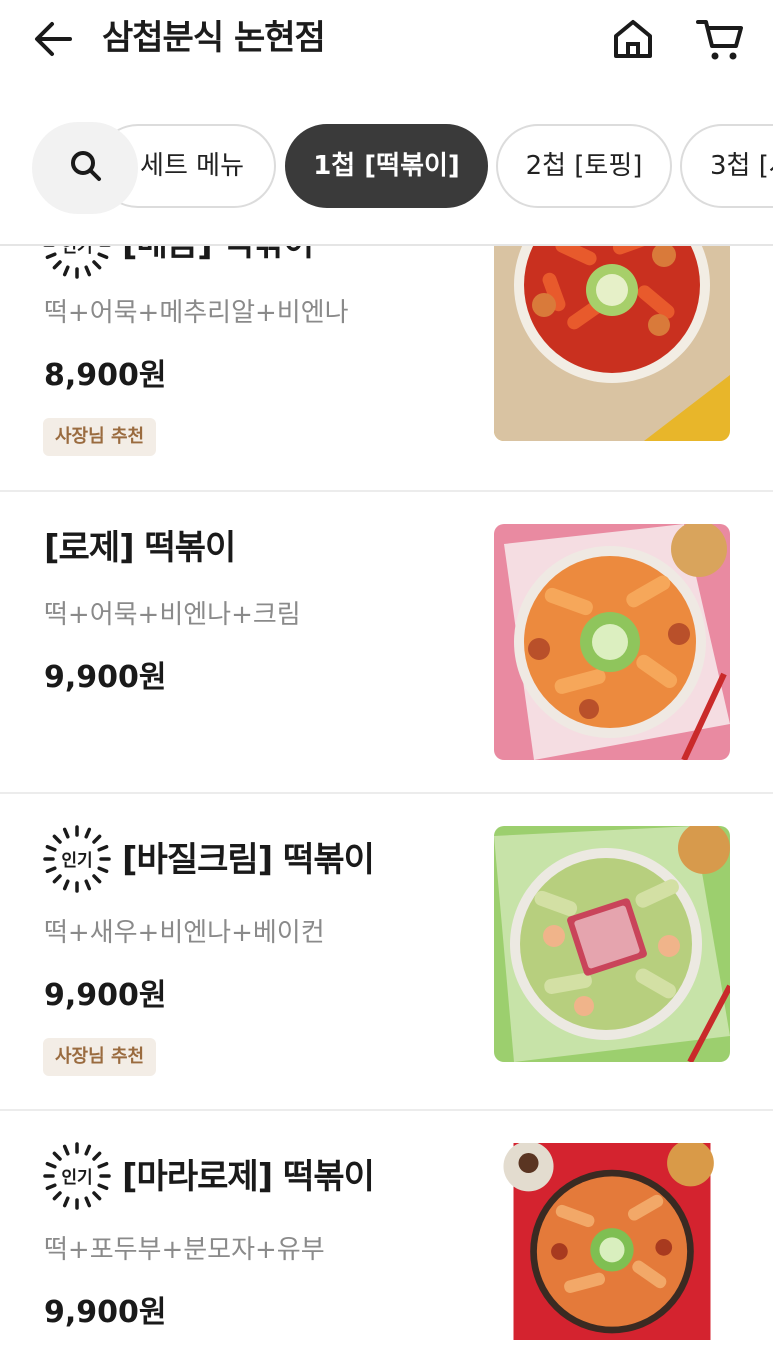 This screenshot has width=773, height=1371. What do you see at coordinates (172, 615) in the screenshot?
I see `menu-item-description: 떡+어묵+비엔나+크림` at bounding box center [172, 615].